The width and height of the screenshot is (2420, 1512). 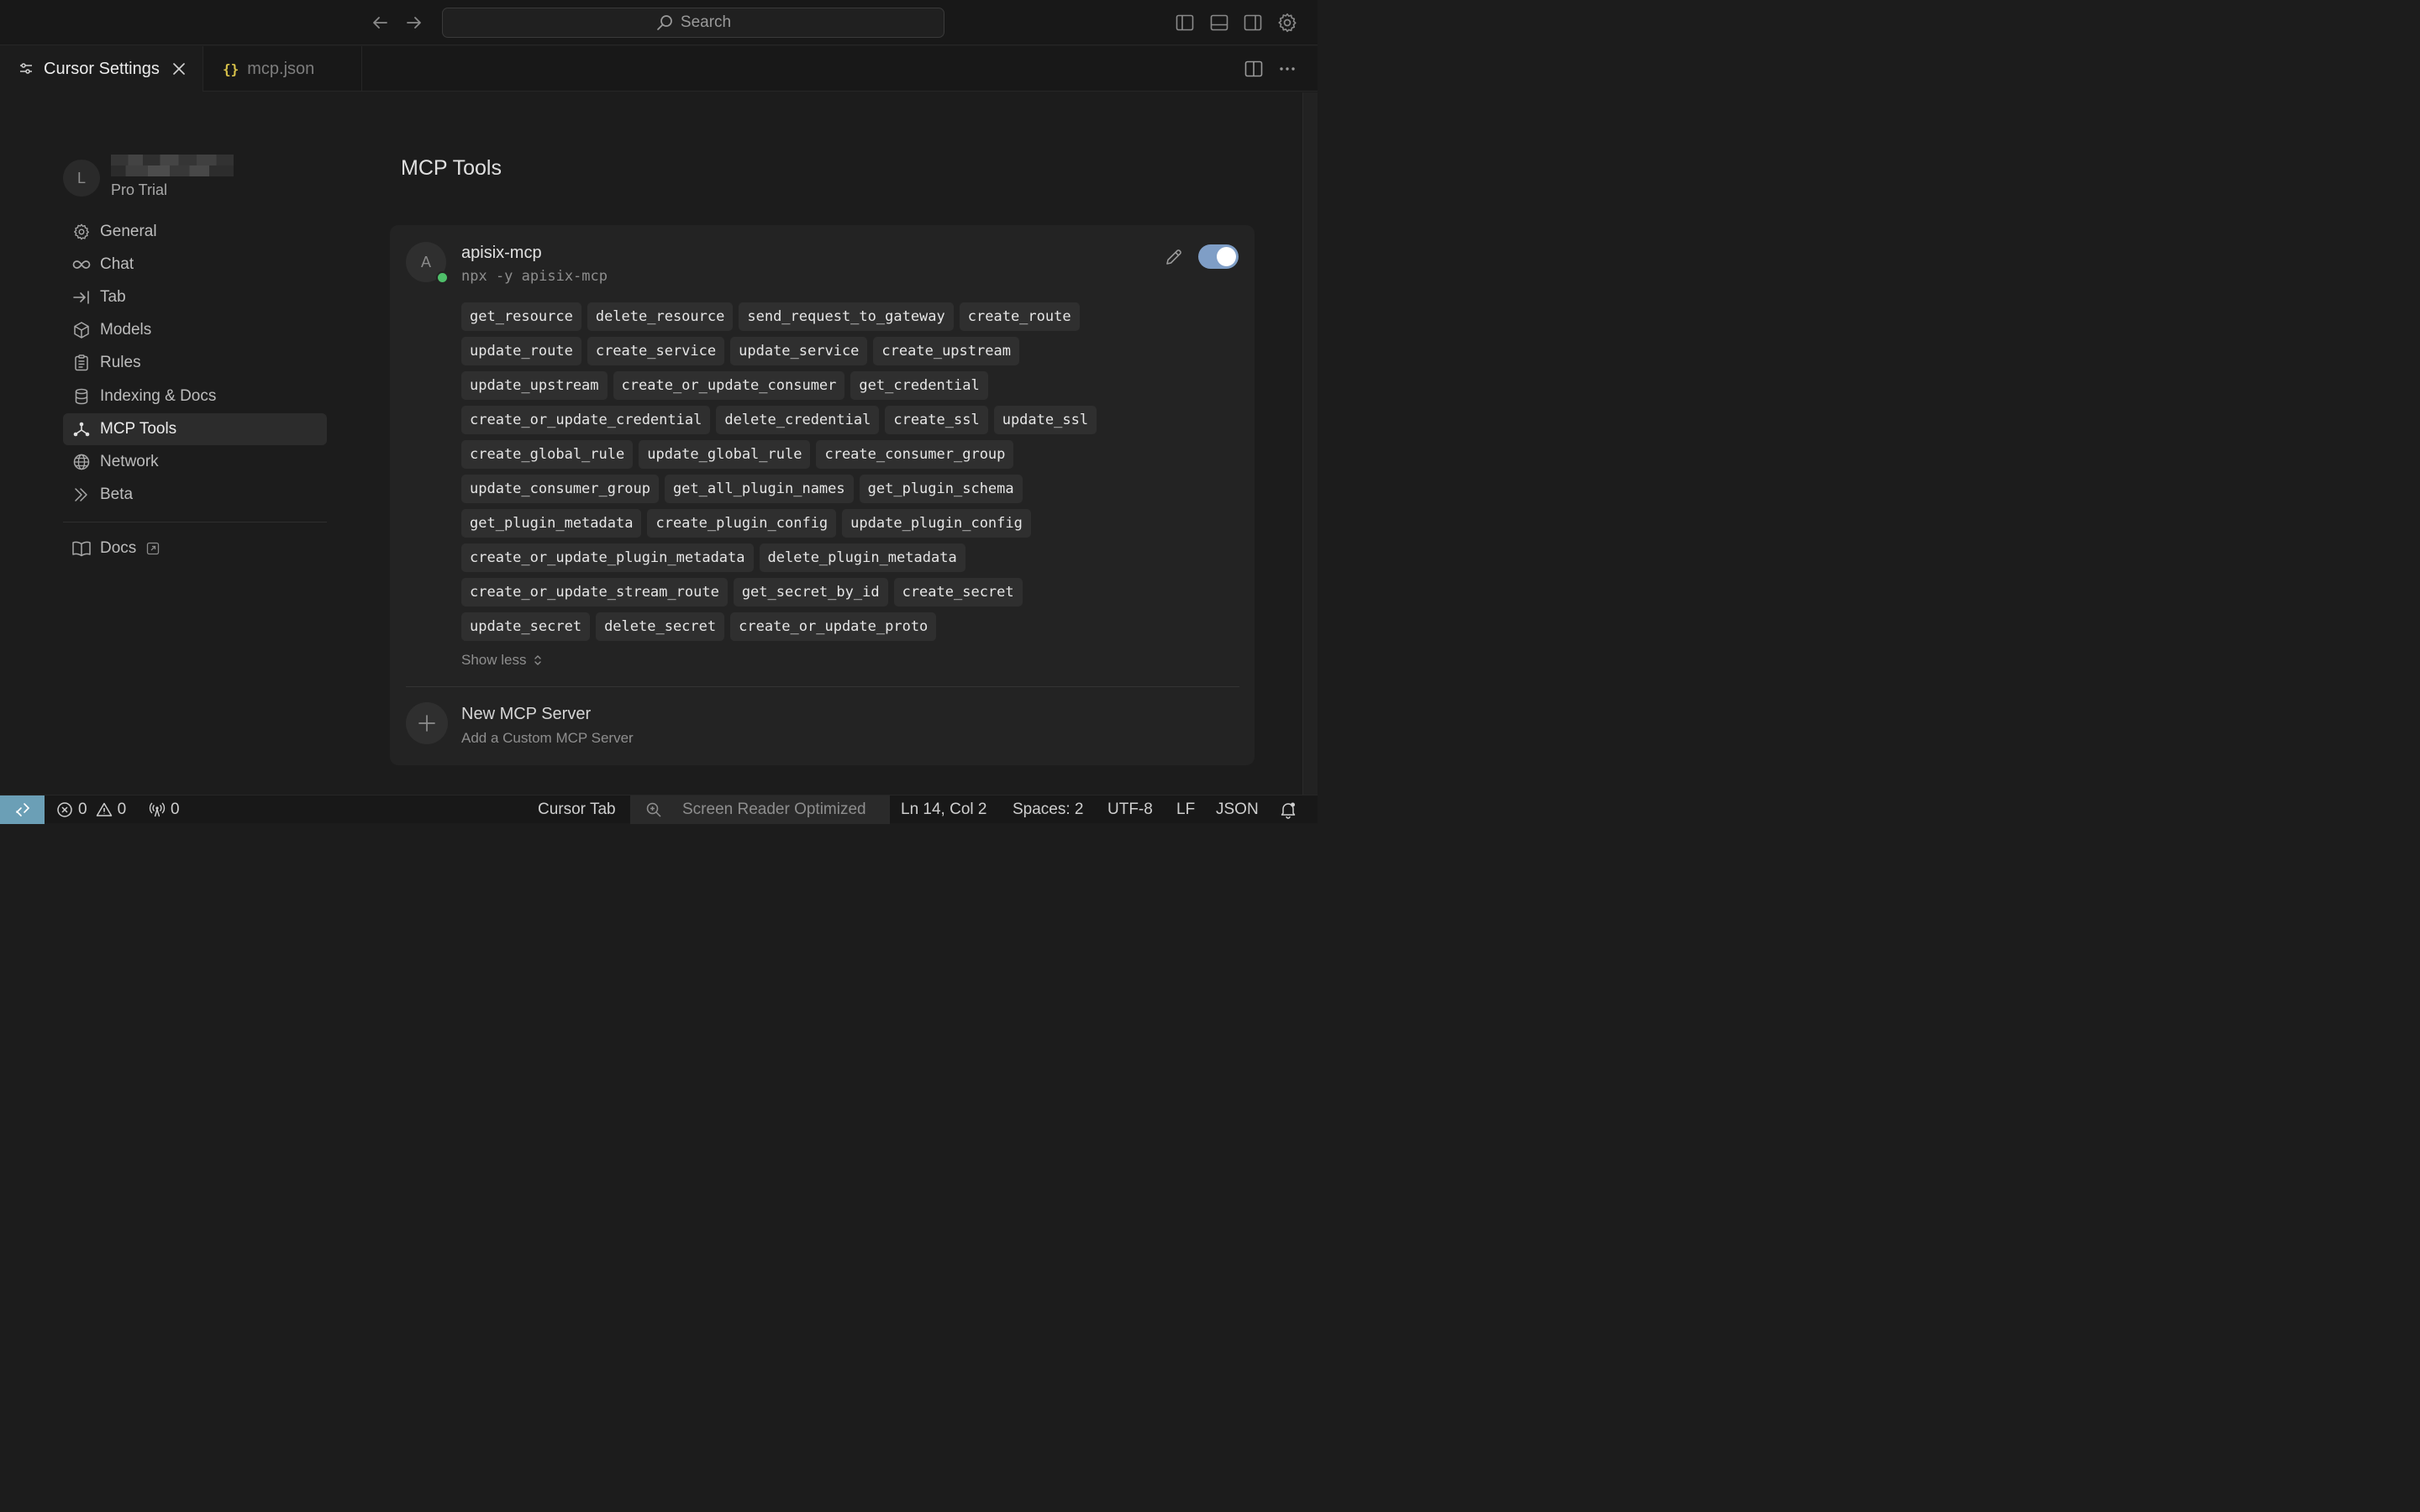 I want to click on tool-chip: get_all_plugin_names, so click(x=759, y=489).